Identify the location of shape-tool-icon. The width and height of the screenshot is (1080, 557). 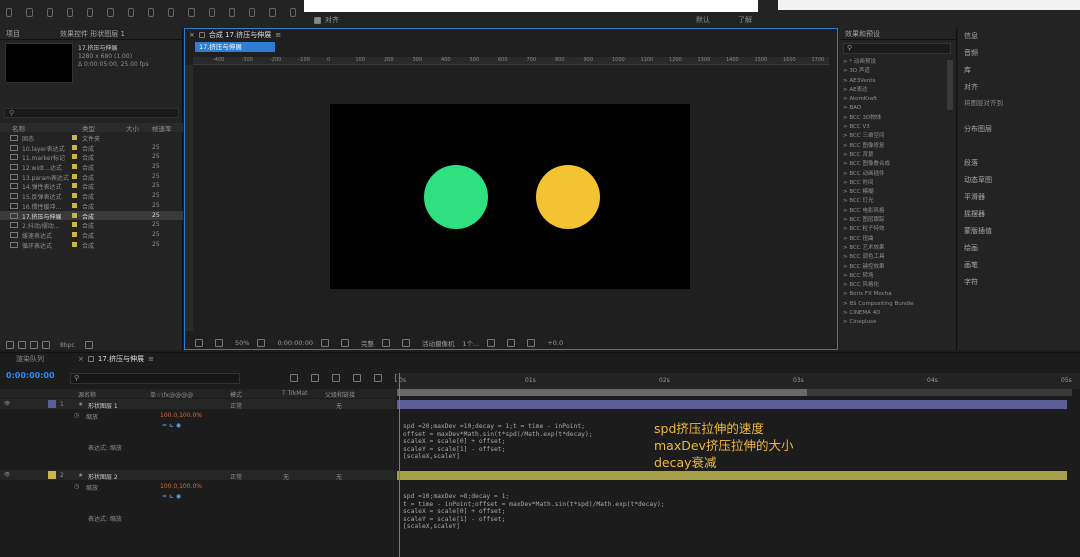
(151, 12).